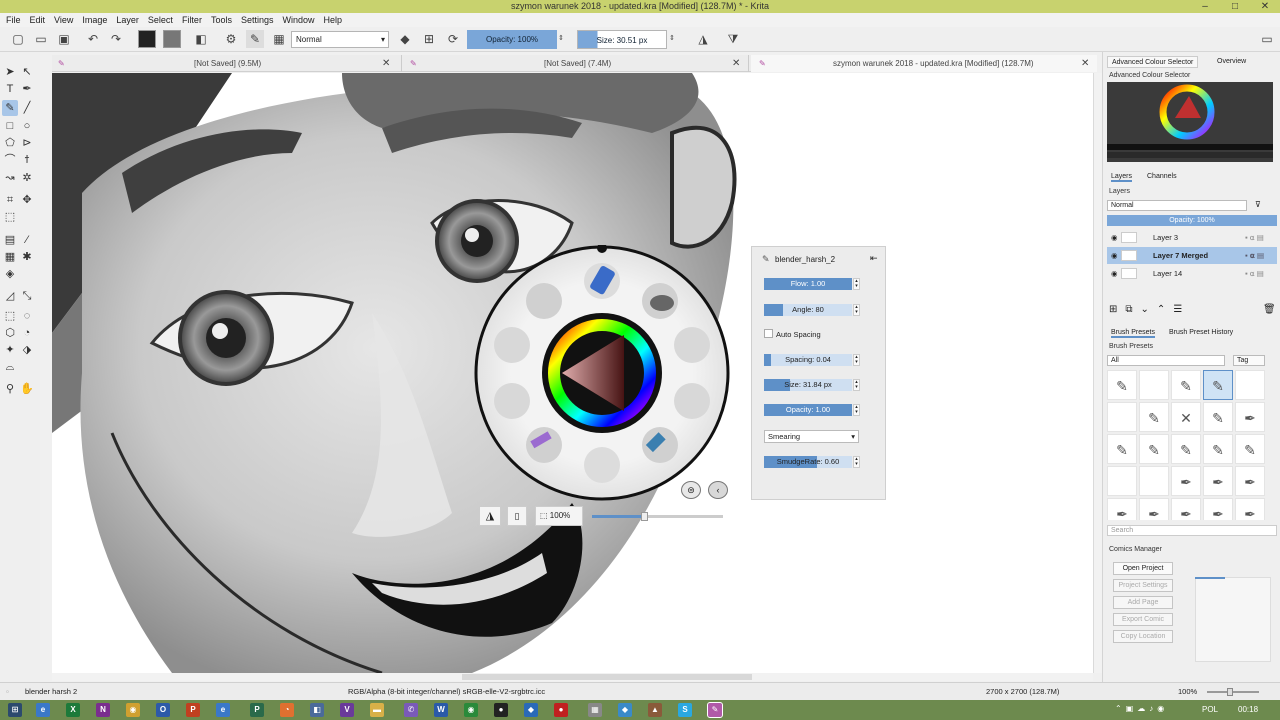  I want to click on vertical-scrollbar, so click(1097, 373).